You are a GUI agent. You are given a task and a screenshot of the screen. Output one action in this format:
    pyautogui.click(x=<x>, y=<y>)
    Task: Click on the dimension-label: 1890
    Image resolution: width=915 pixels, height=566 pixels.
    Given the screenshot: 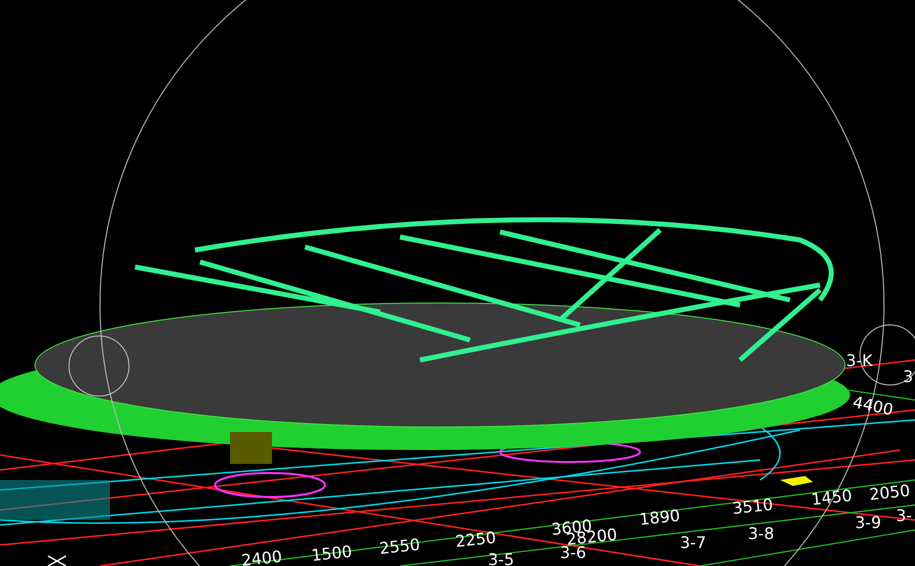 What is the action you would take?
    pyautogui.click(x=659, y=517)
    